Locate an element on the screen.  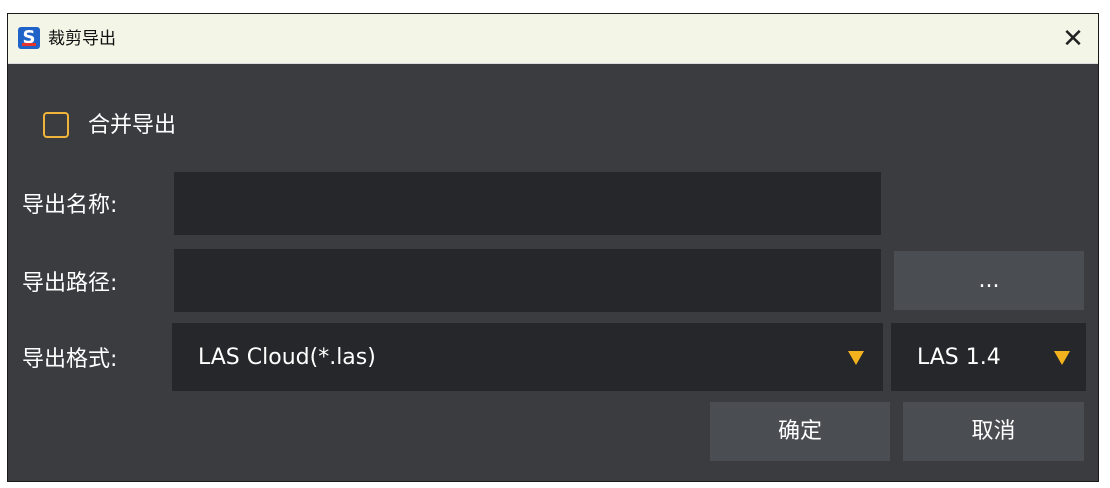
export-format-value: LAS Cloud(*.las) is located at coordinates (287, 357).